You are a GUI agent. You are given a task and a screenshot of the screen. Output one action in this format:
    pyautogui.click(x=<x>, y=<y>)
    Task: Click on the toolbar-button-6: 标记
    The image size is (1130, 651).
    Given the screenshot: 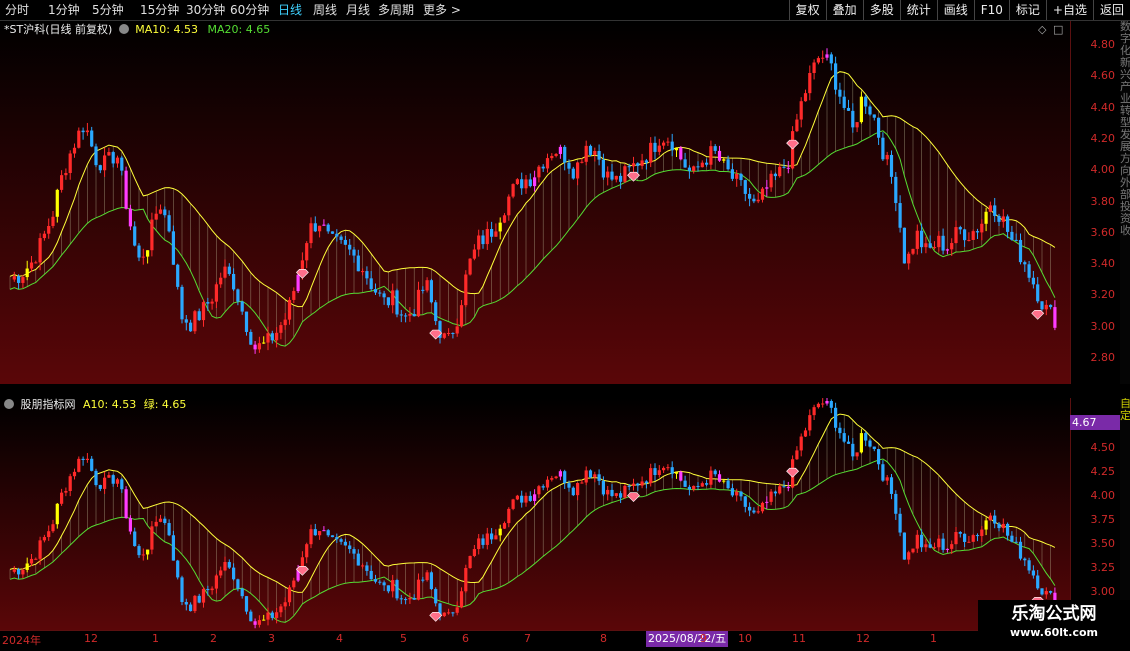 What is the action you would take?
    pyautogui.click(x=1027, y=10)
    